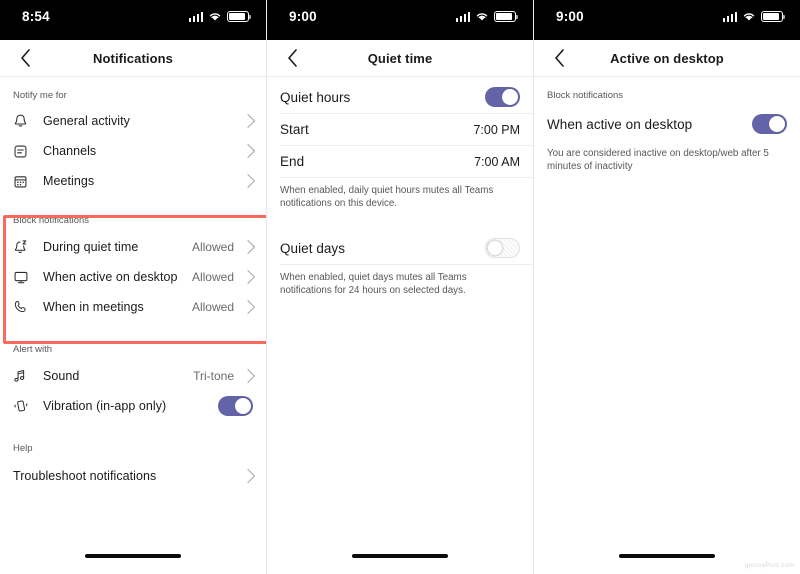 The width and height of the screenshot is (800, 574). I want to click on row-label: Channels, so click(70, 151).